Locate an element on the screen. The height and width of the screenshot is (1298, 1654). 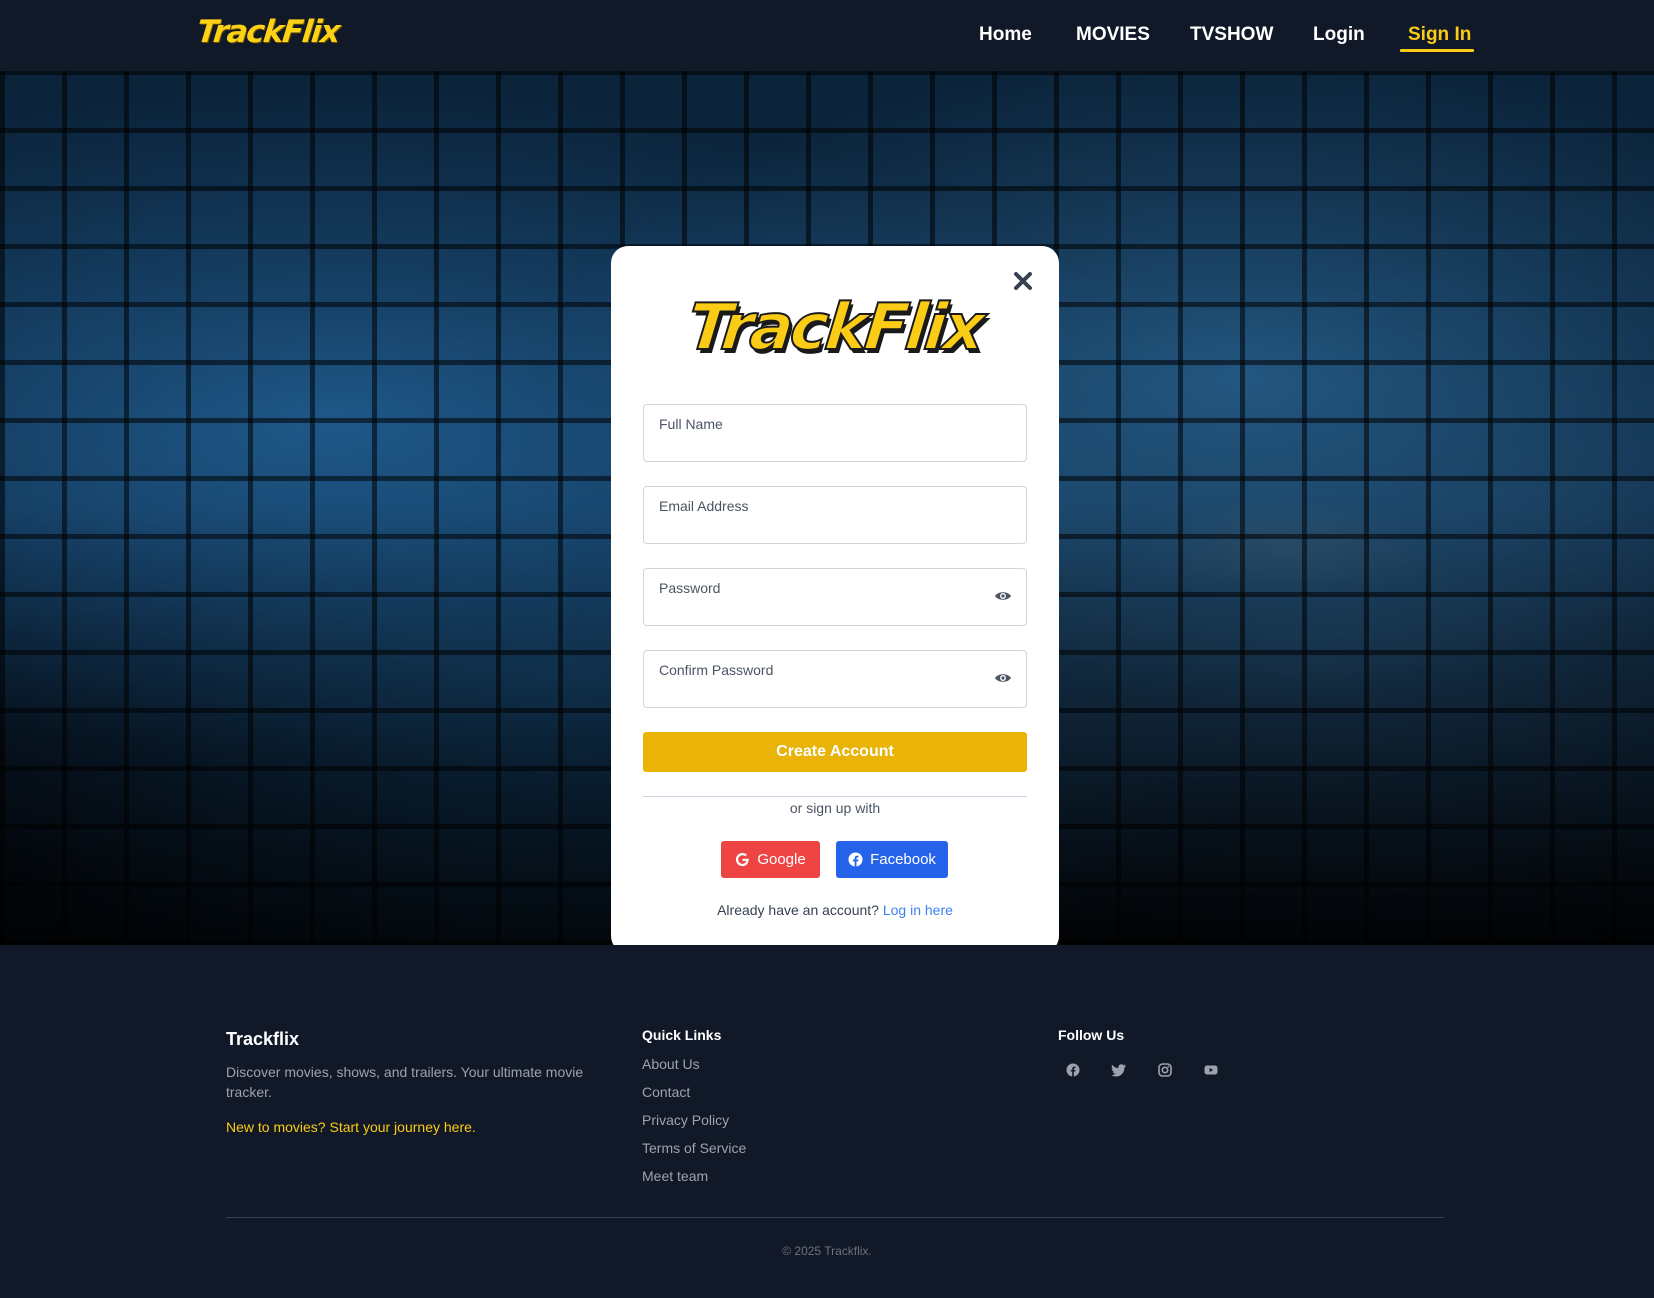
quick-link-terms: Terms of Service is located at coordinates (694, 1153).